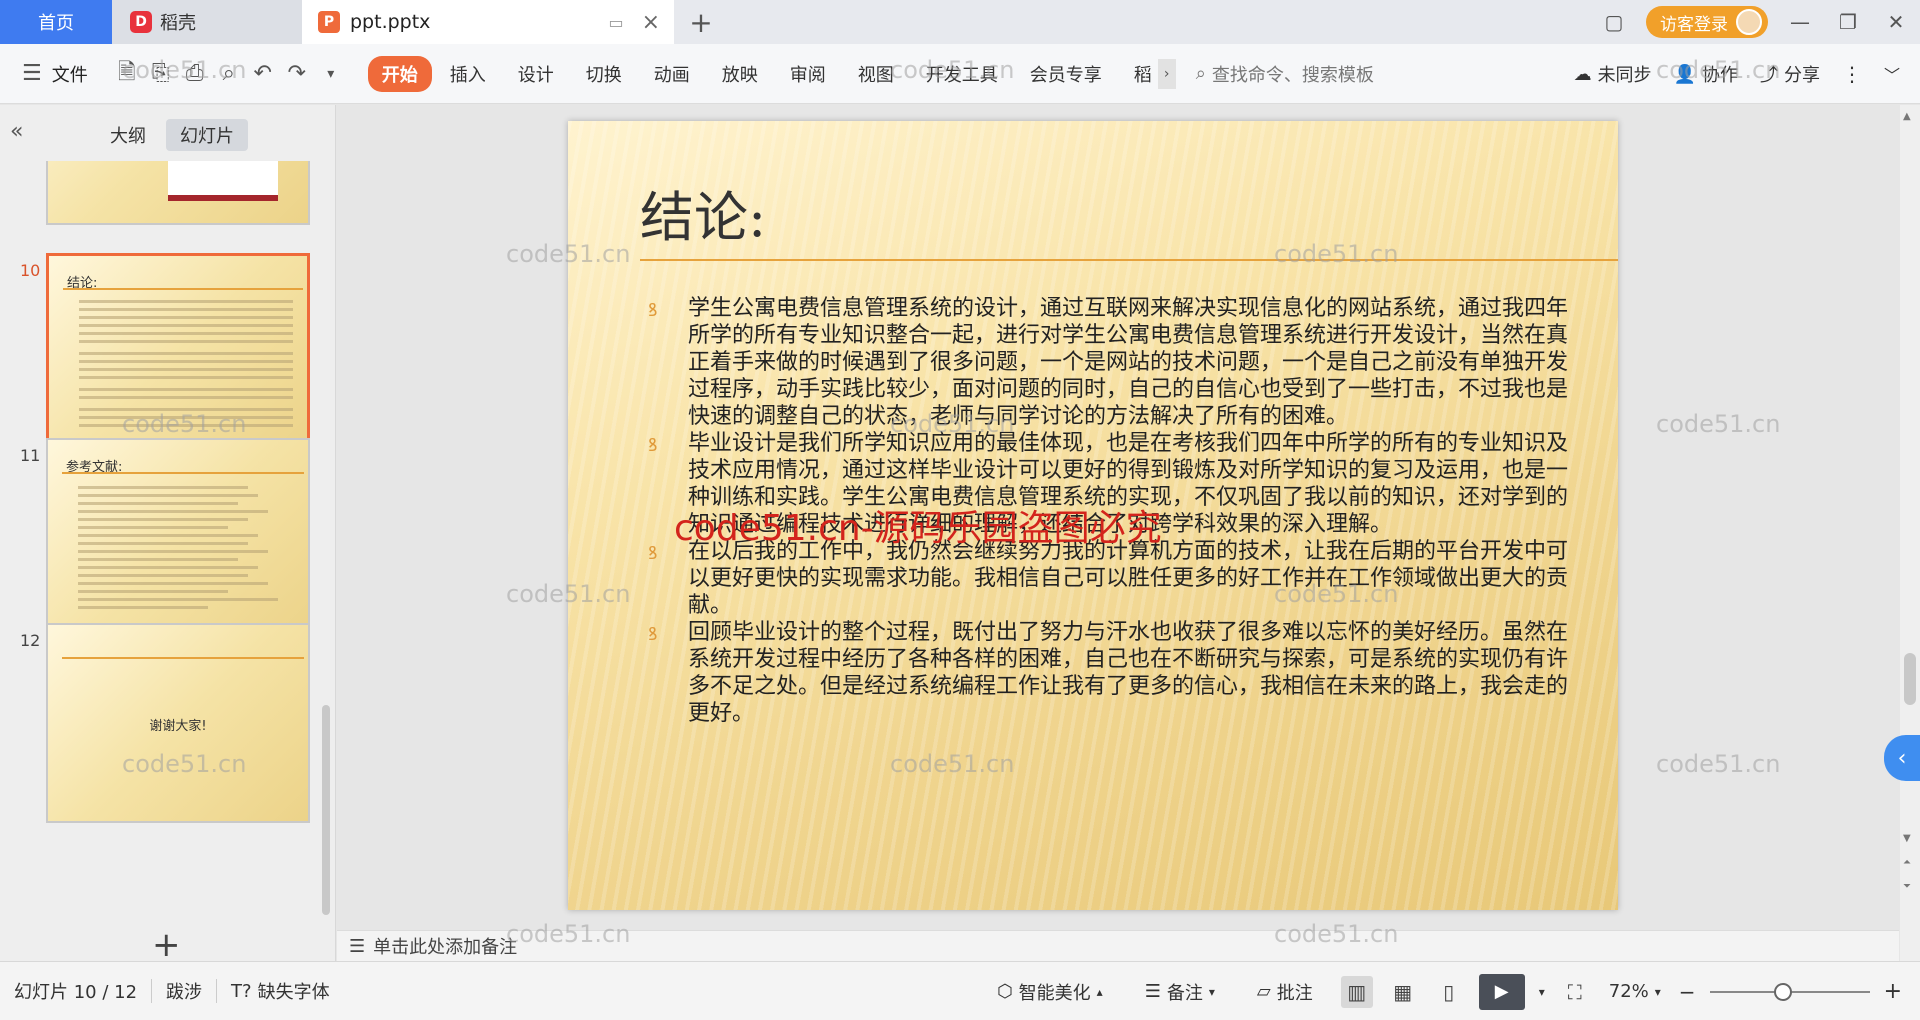  Describe the element at coordinates (1613, 74) in the screenshot. I see `sync-button: ☁ 未同步` at that location.